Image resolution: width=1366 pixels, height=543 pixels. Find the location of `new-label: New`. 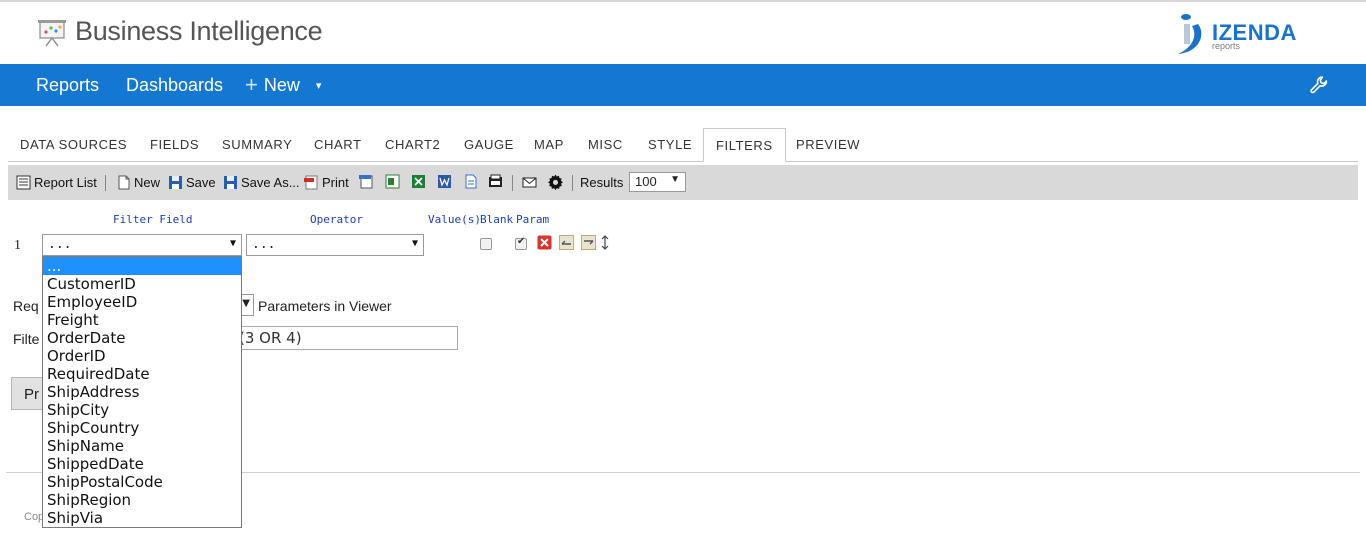

new-label: New is located at coordinates (147, 182).